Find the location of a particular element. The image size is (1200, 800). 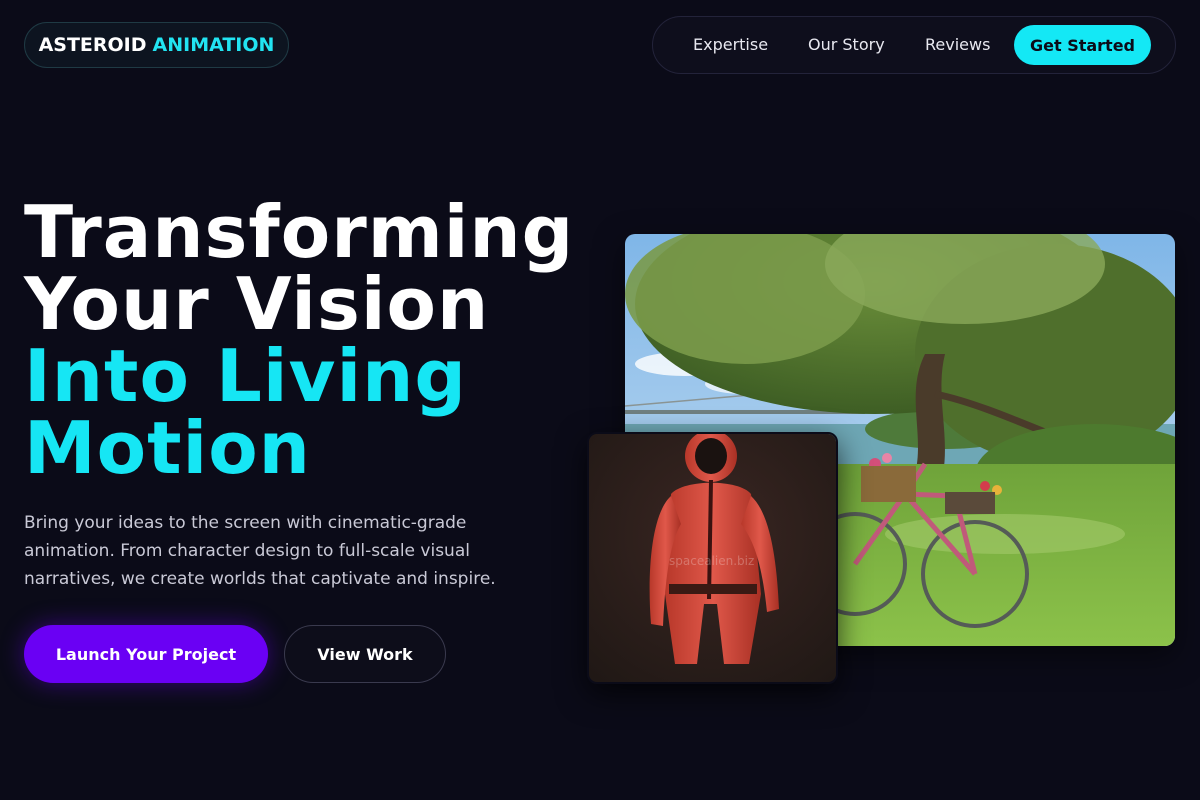

brand-name-part2: ANIMATION is located at coordinates (213, 45).